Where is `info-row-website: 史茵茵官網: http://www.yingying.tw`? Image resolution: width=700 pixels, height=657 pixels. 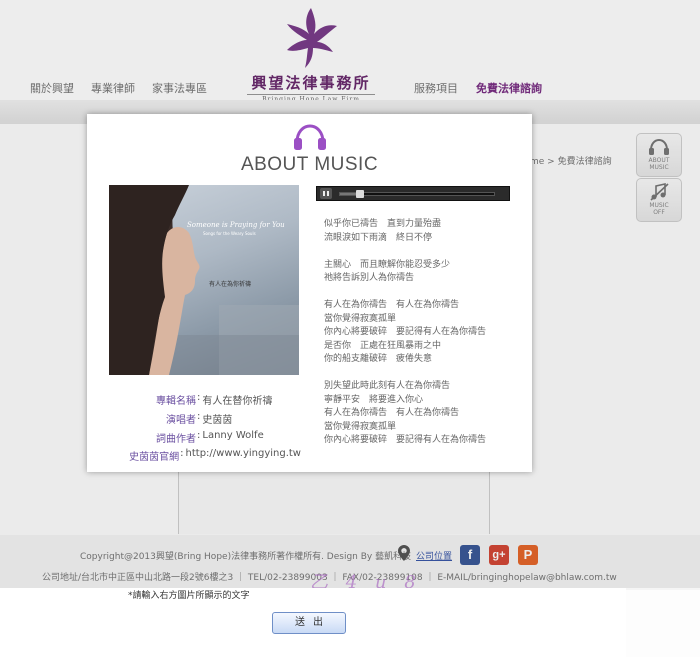 info-row-website: 史茵茵官網: http://www.yingying.tw is located at coordinates (201, 455).